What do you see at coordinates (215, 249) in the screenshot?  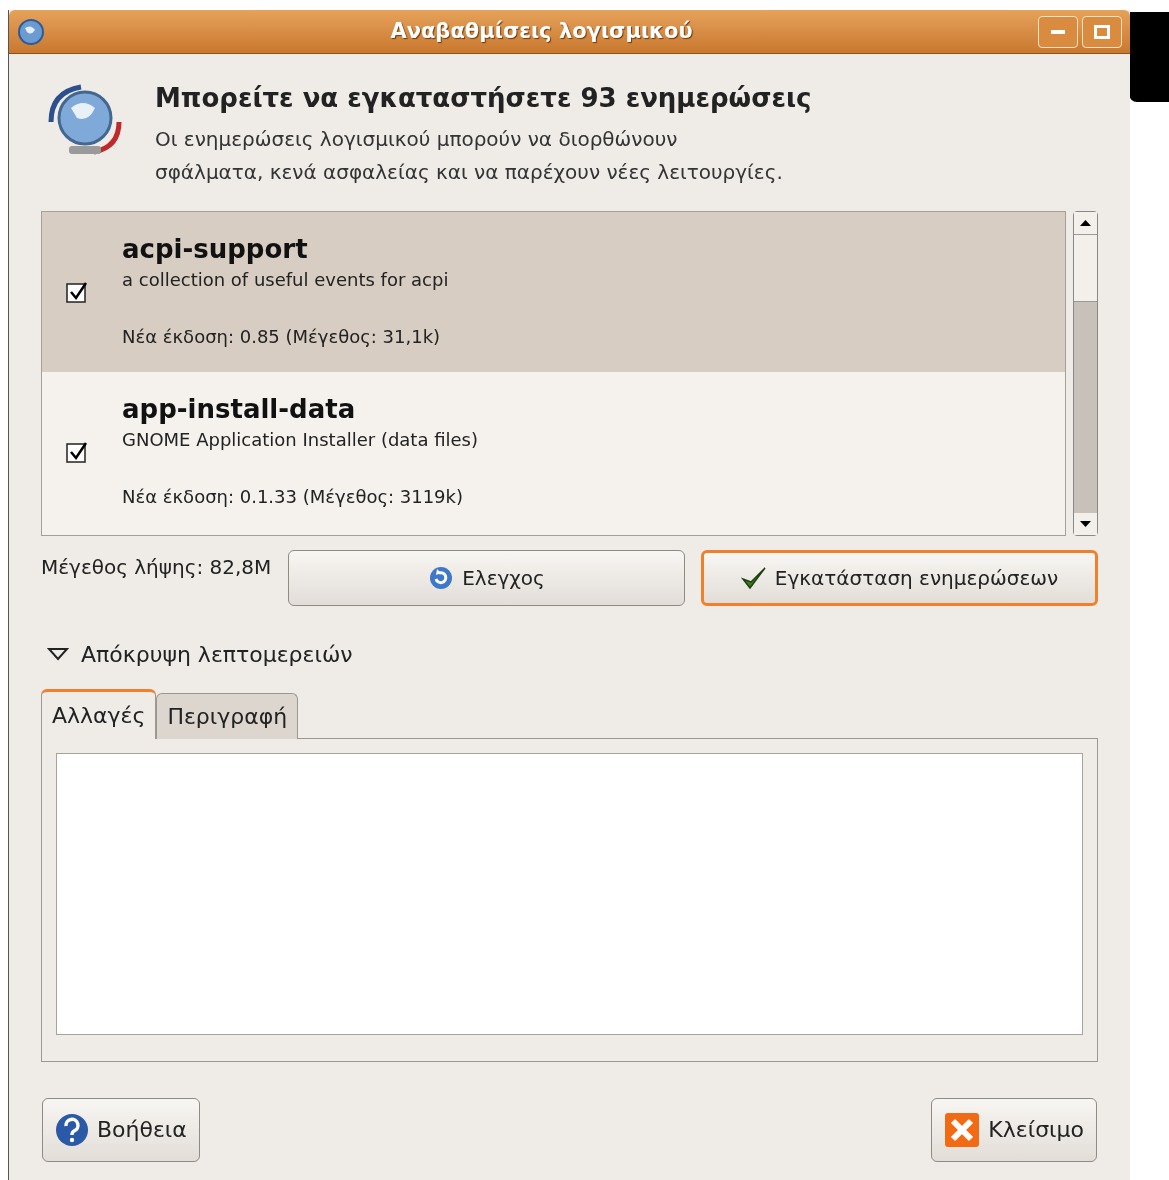 I see `package-name: acpi-support` at bounding box center [215, 249].